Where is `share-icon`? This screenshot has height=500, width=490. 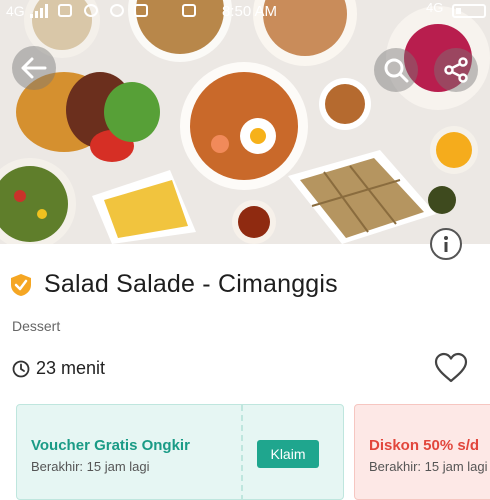 share-icon is located at coordinates (456, 70).